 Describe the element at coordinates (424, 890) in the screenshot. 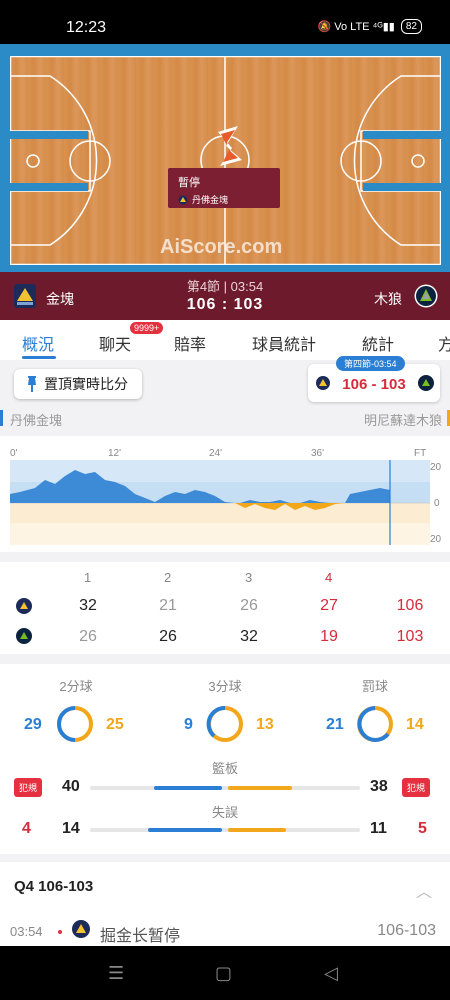

I see `collapse-chevron-icon: ︿` at that location.